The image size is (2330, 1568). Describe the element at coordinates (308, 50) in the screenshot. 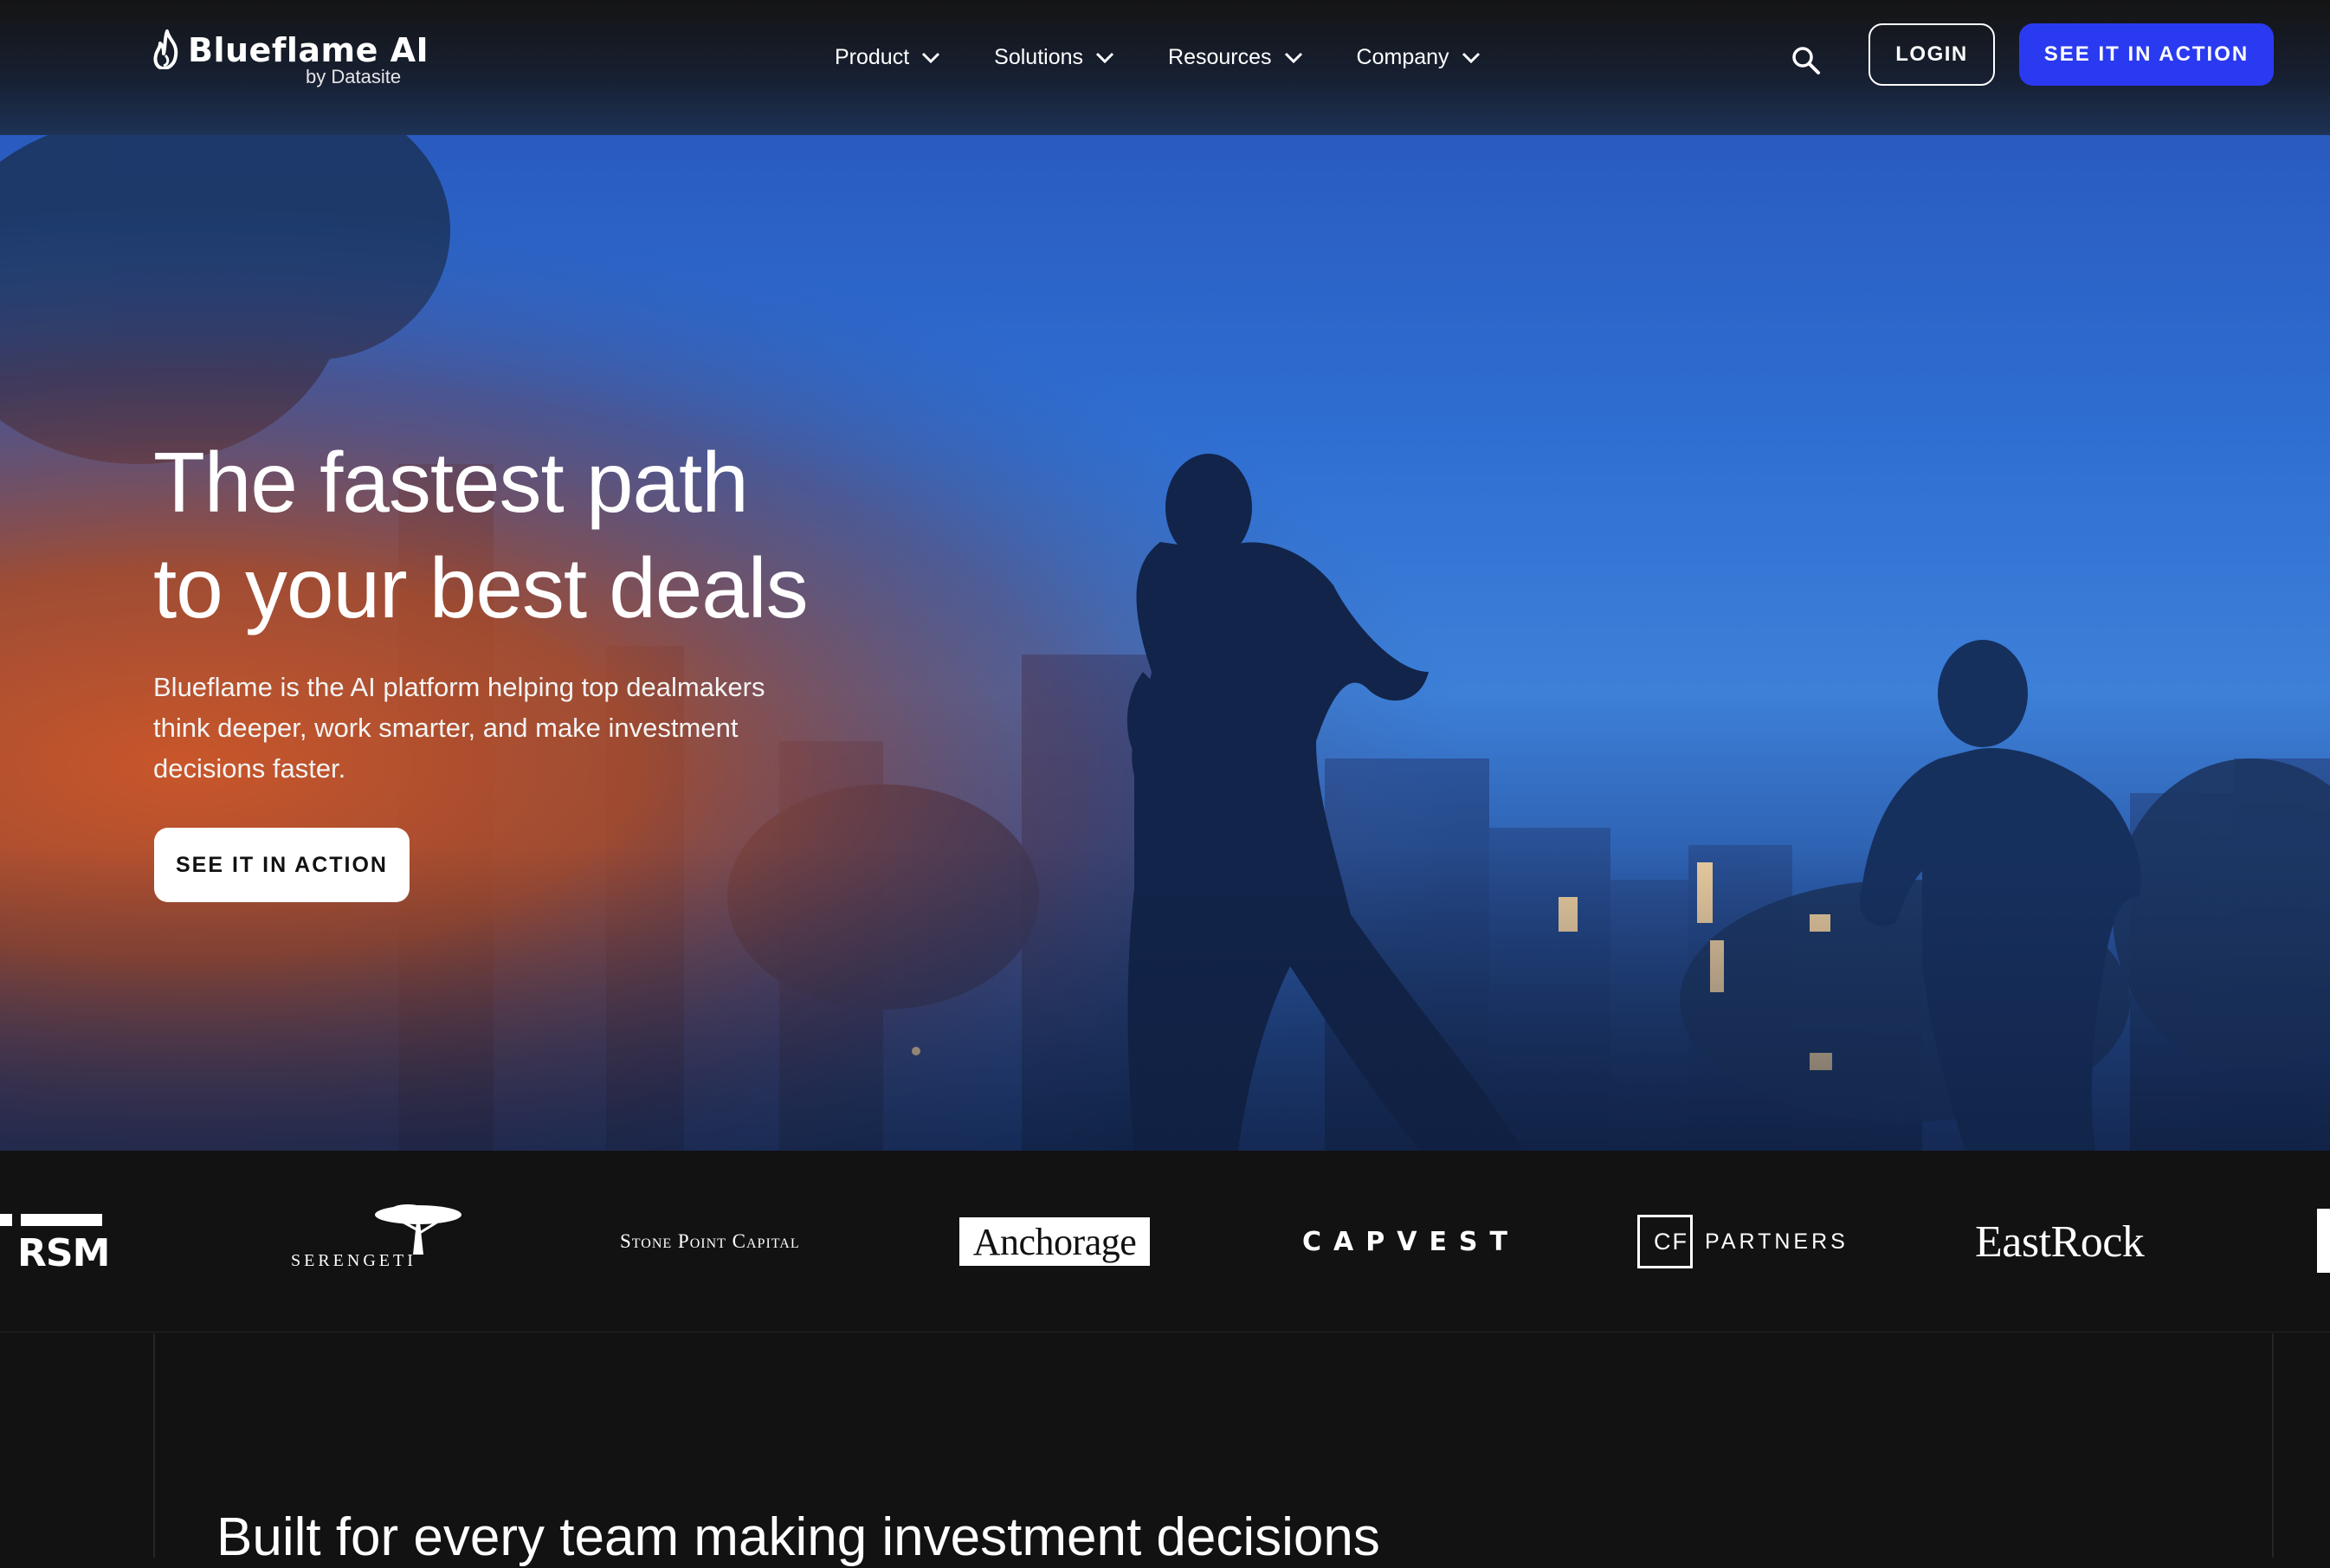

I see `brand-name: Blueflame AI` at that location.